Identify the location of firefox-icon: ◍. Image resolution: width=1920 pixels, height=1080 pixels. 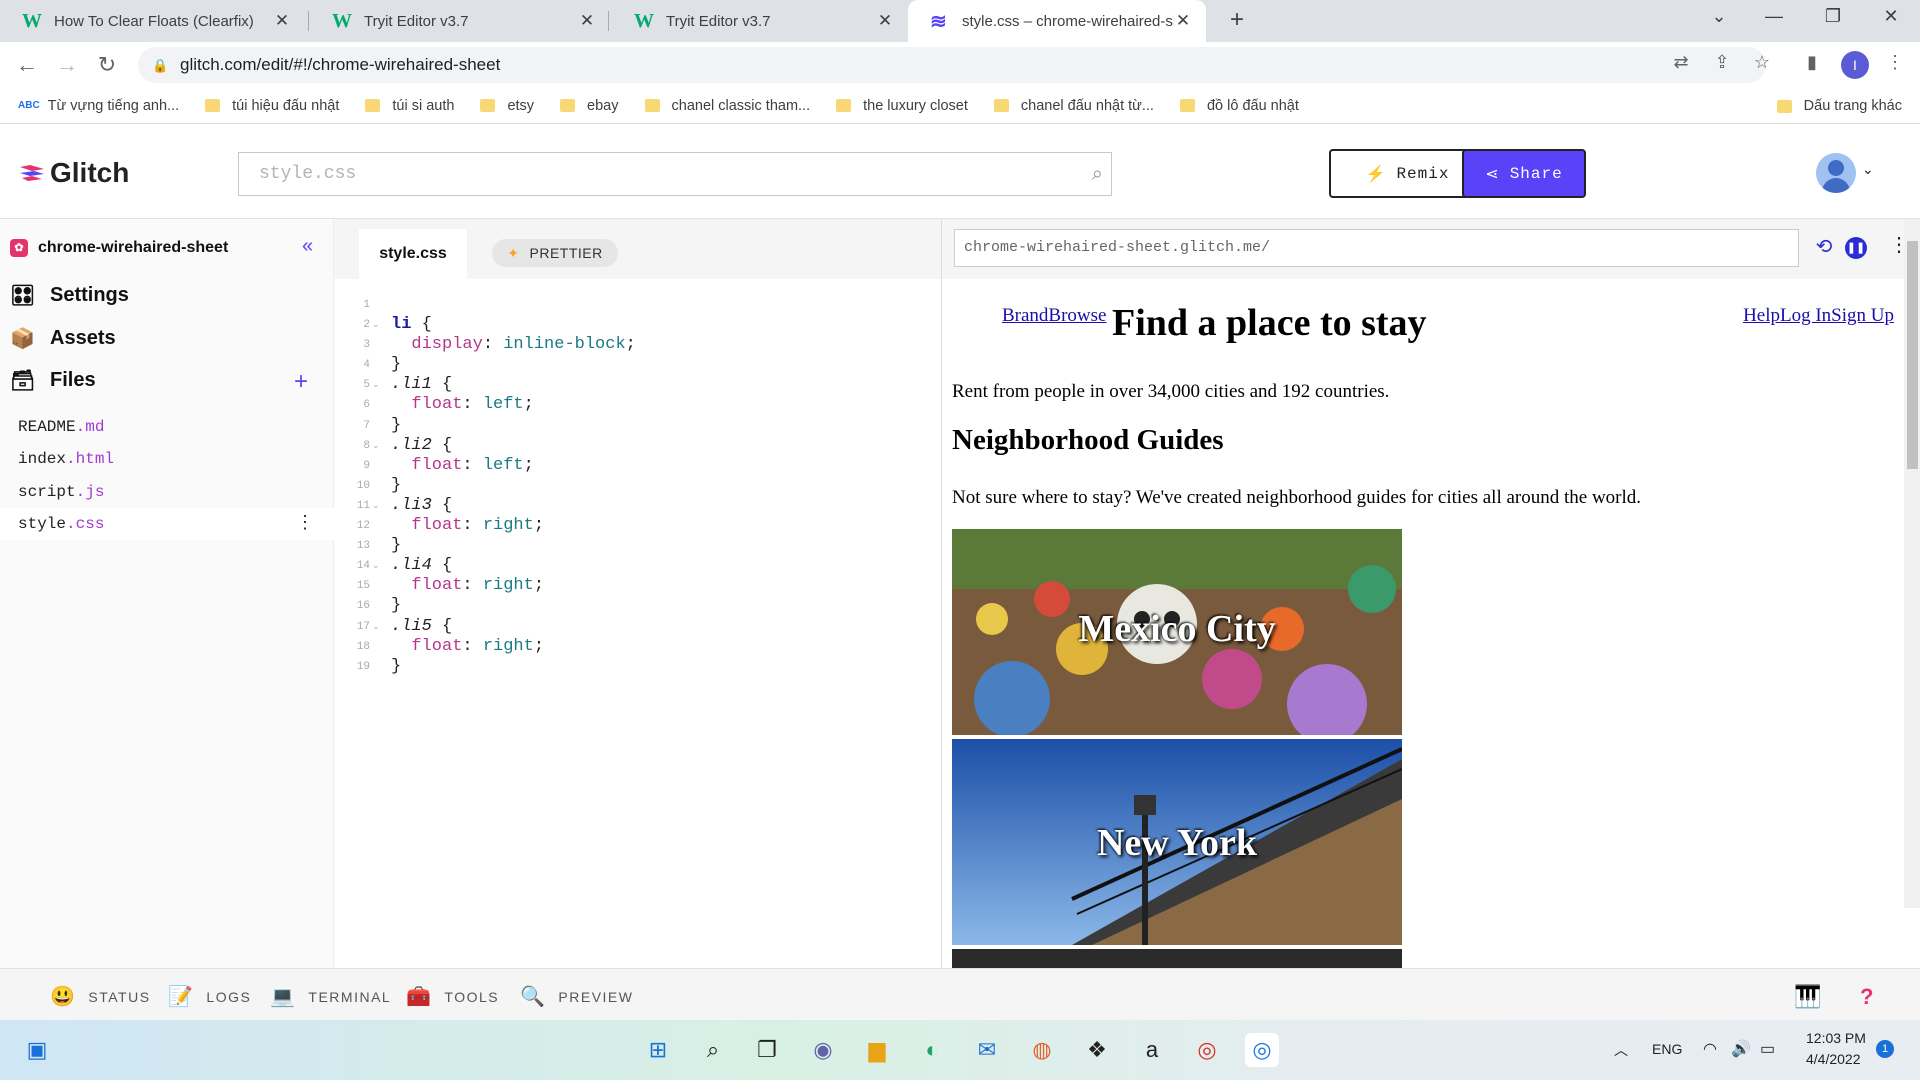
(1042, 1050).